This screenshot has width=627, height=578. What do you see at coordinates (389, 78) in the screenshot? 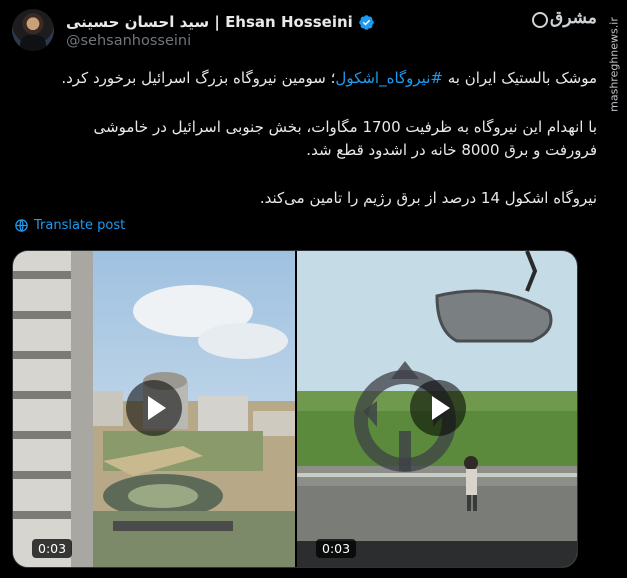
I see `hashtag-link: #نیروگاه_اشکول` at bounding box center [389, 78].